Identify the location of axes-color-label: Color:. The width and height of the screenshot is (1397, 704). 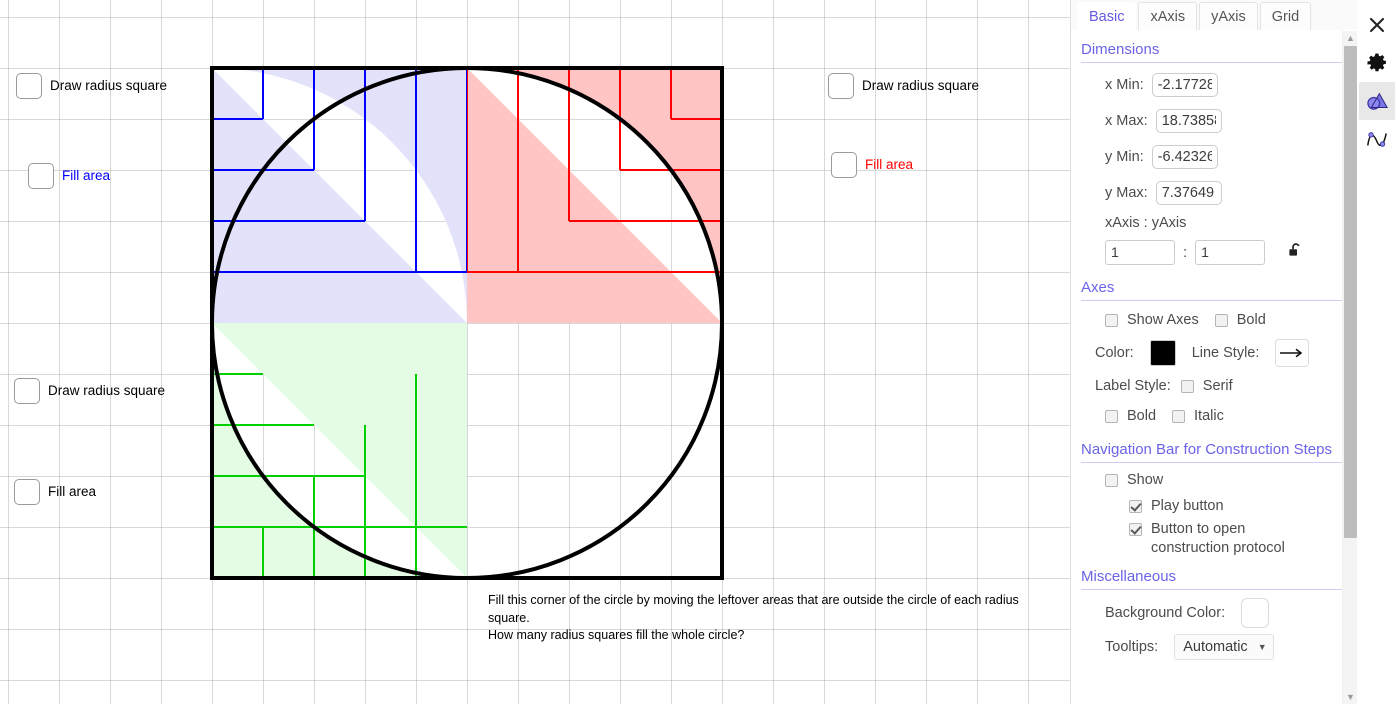
(1114, 353).